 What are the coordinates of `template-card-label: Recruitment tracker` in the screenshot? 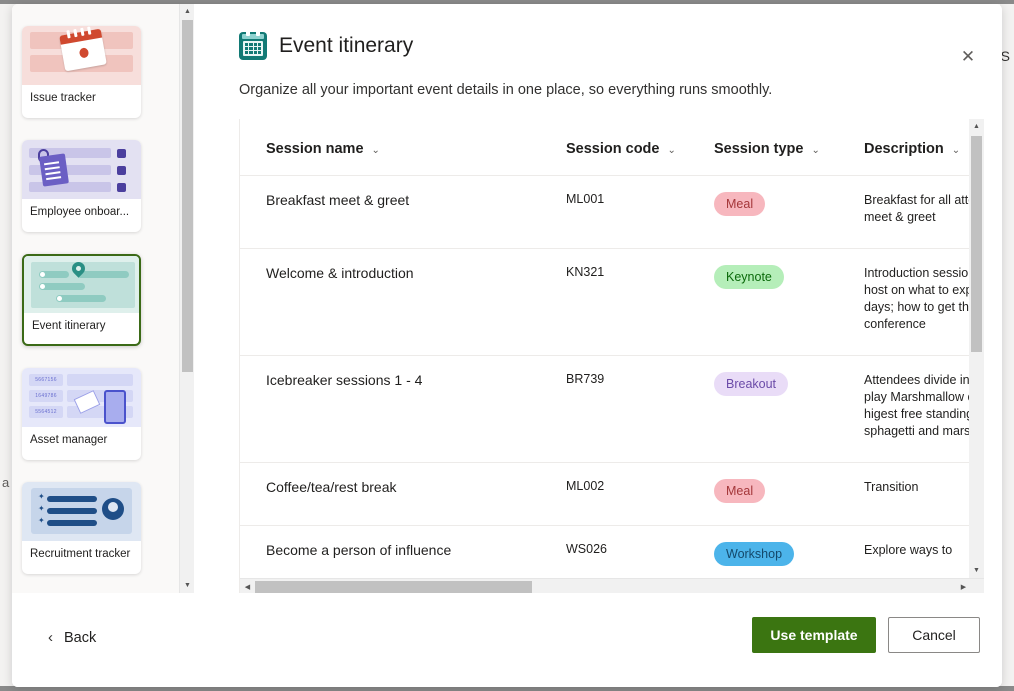 It's located at (80, 554).